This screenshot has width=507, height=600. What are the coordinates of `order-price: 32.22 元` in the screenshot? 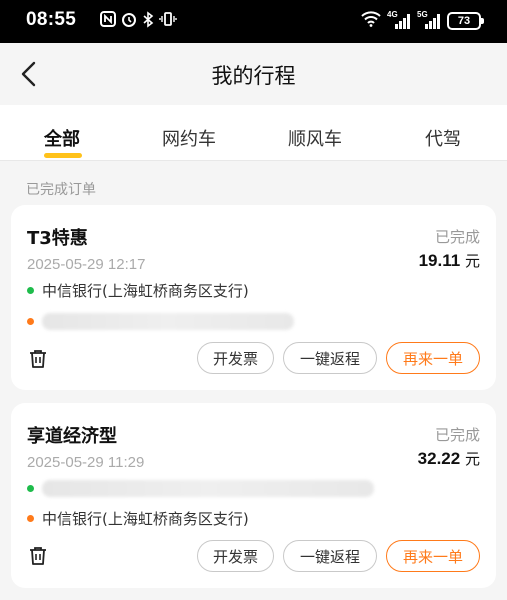 It's located at (449, 458).